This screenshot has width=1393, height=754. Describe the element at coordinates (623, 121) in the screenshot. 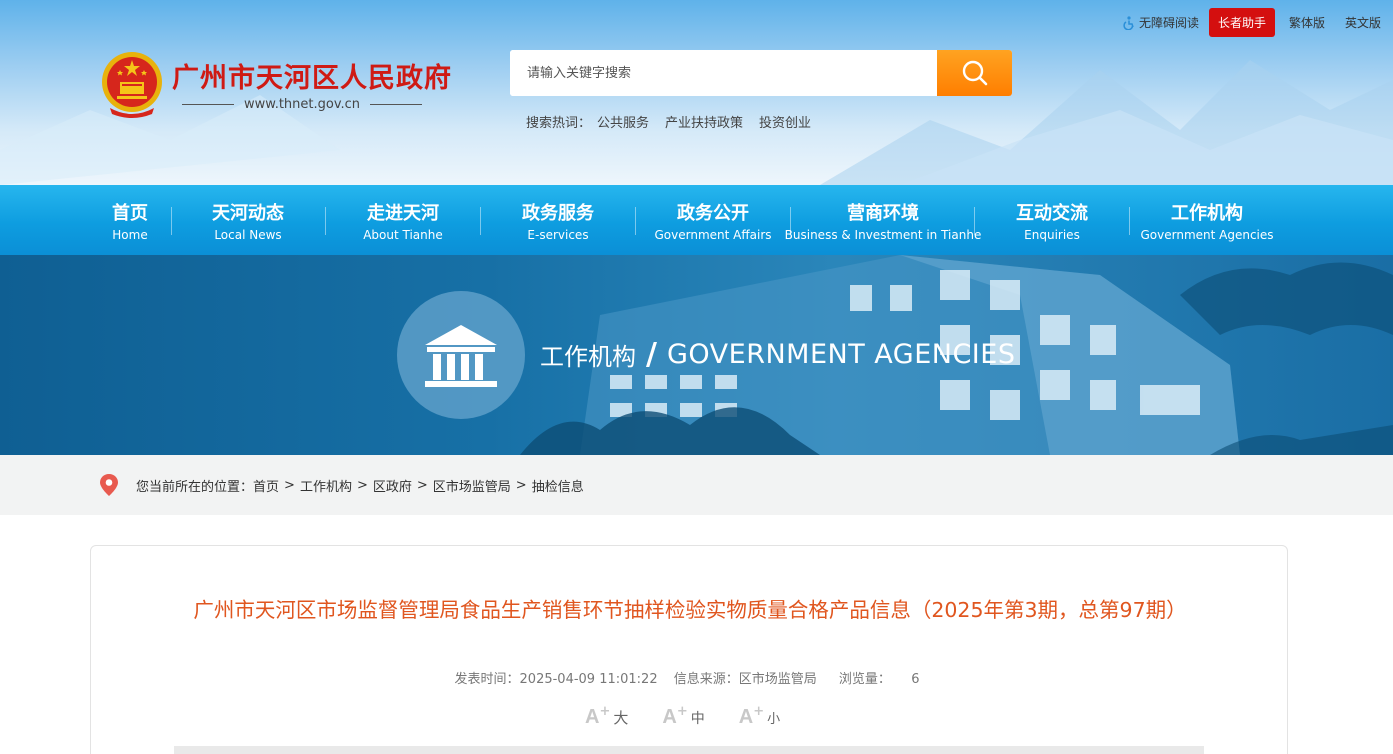

I see `hot-word-link: 公共服务` at that location.